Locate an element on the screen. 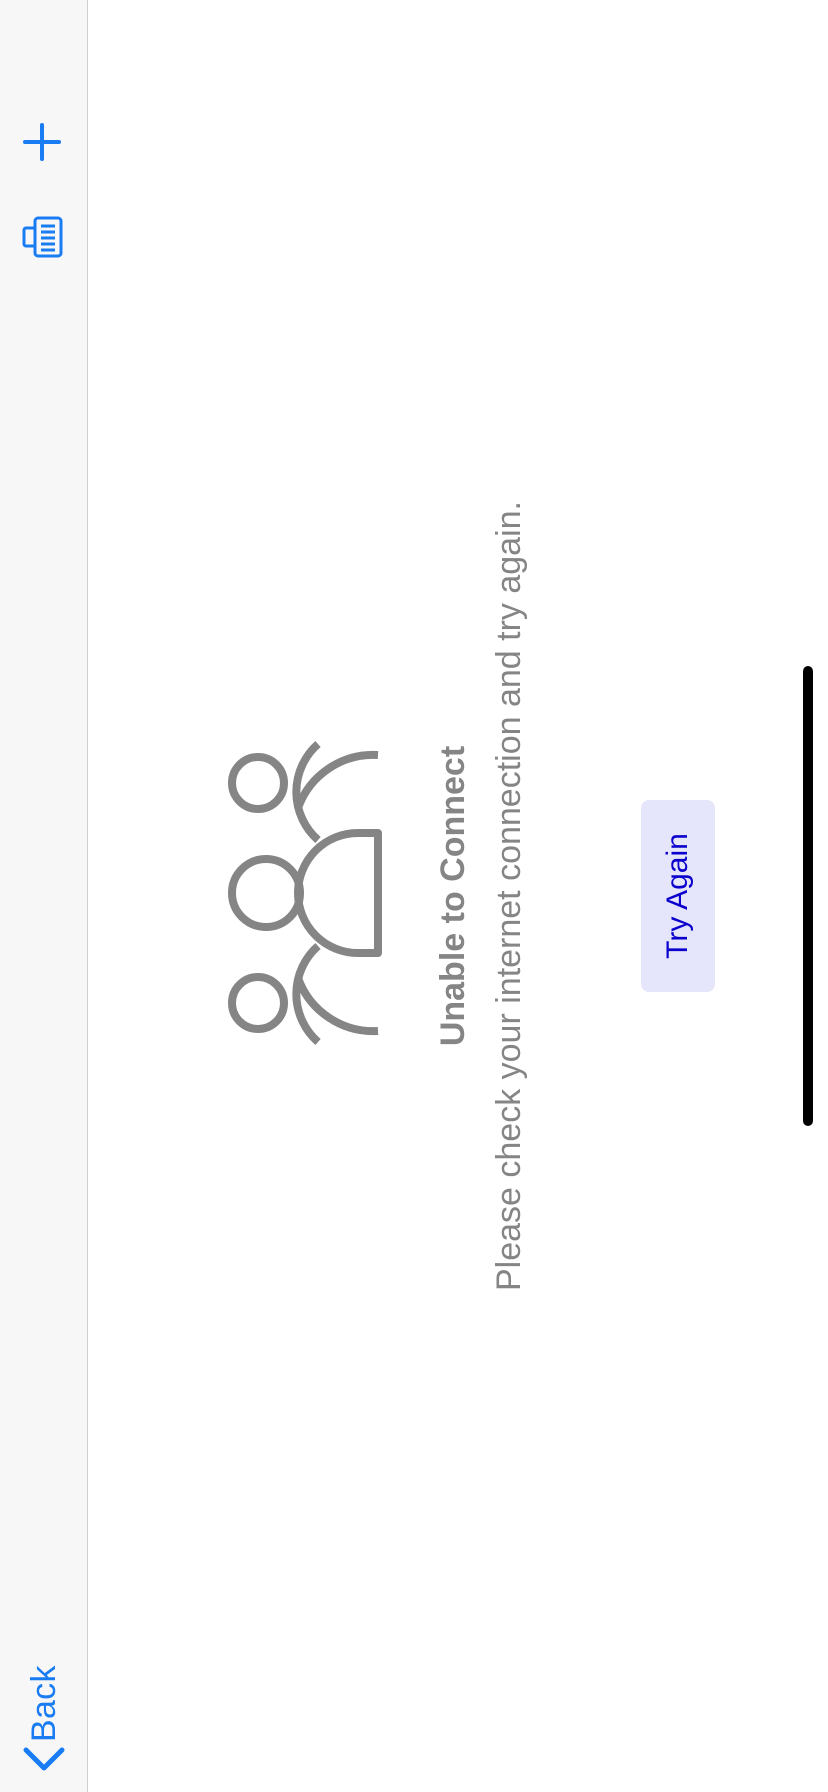 The width and height of the screenshot is (828, 1792). plus-icon is located at coordinates (44, 142).